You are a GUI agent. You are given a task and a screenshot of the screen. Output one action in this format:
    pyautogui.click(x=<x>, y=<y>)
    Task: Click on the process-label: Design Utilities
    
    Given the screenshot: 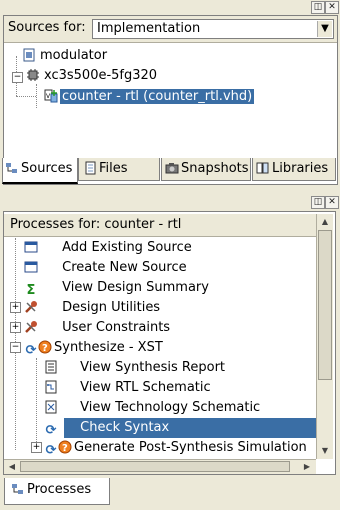 What is the action you would take?
    pyautogui.click(x=111, y=307)
    